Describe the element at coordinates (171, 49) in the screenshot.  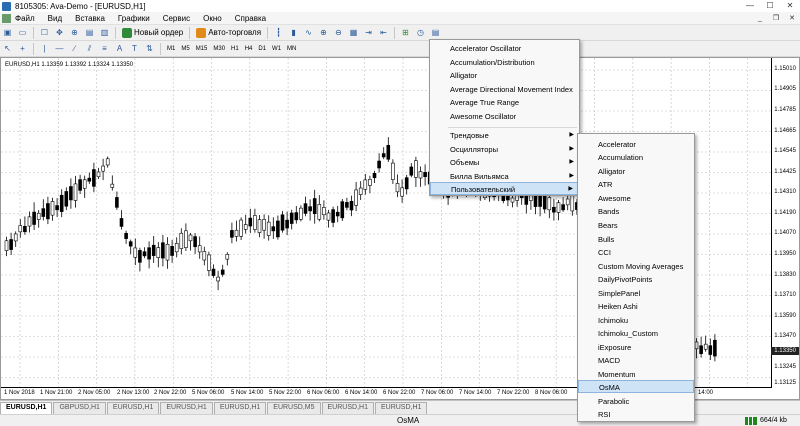
I see `tf-m1: M1` at that location.